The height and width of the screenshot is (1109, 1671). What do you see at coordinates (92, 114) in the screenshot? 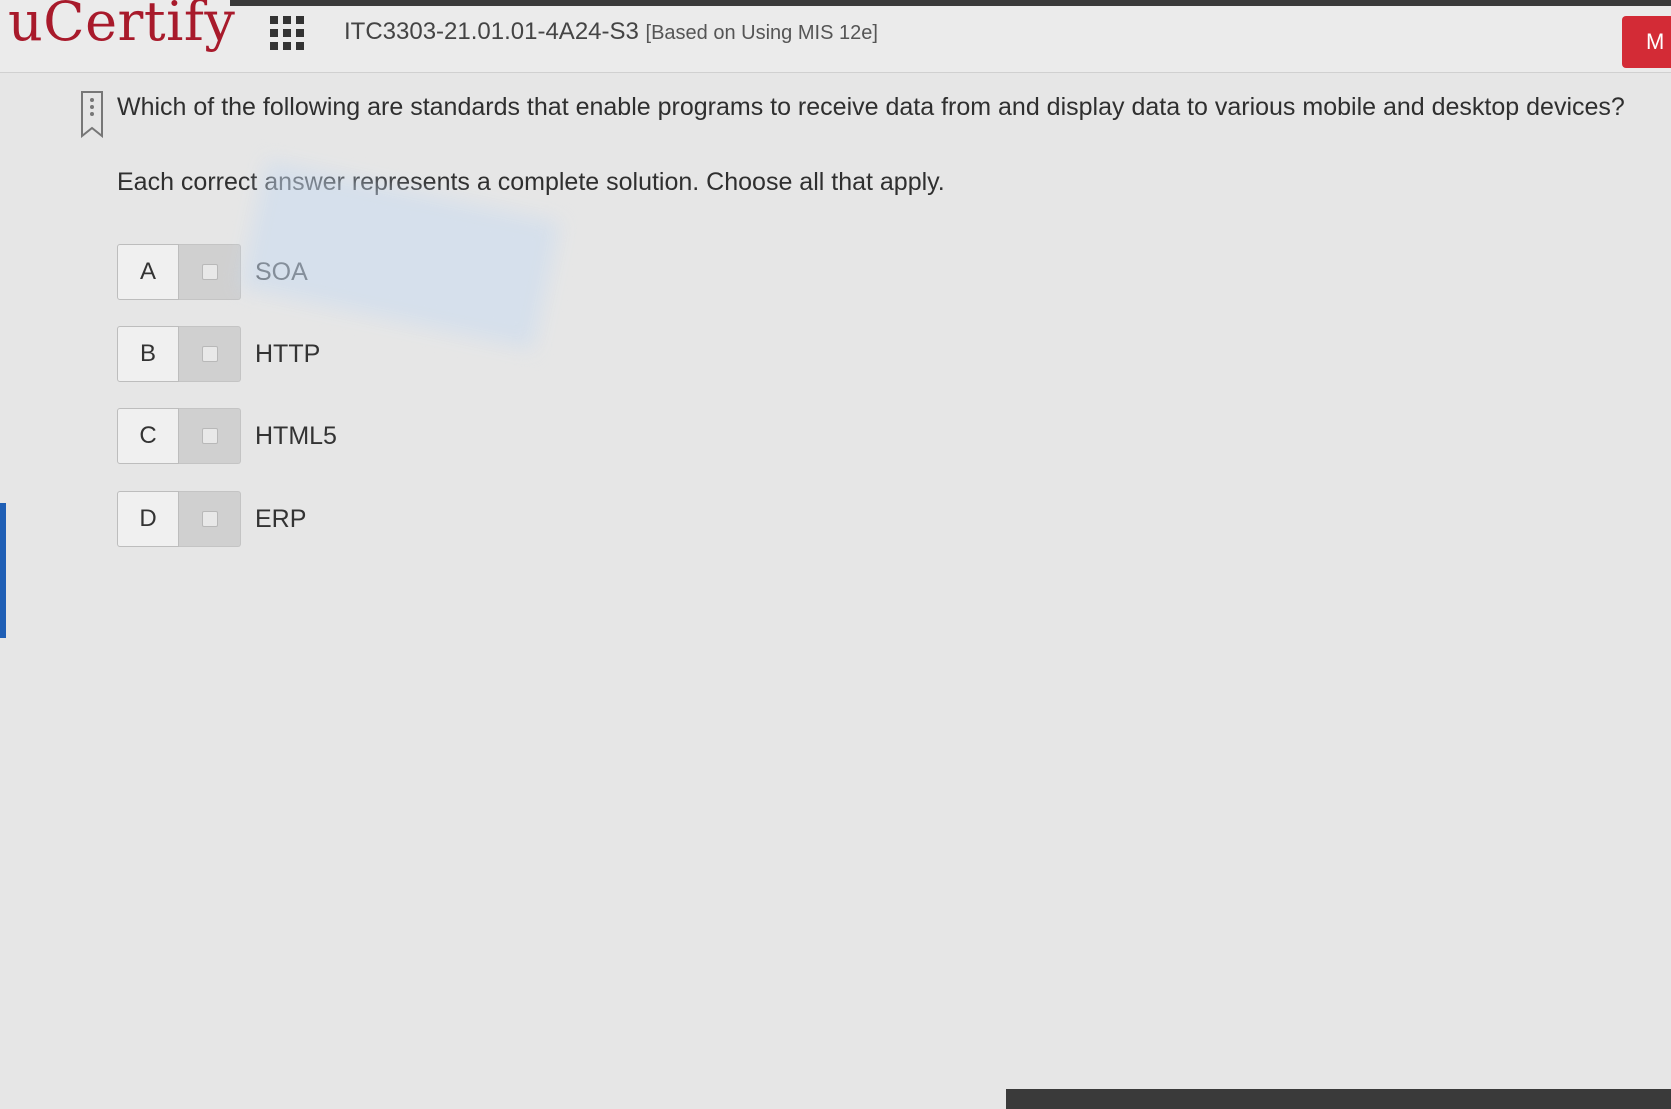
I see `bookmark-icon` at bounding box center [92, 114].